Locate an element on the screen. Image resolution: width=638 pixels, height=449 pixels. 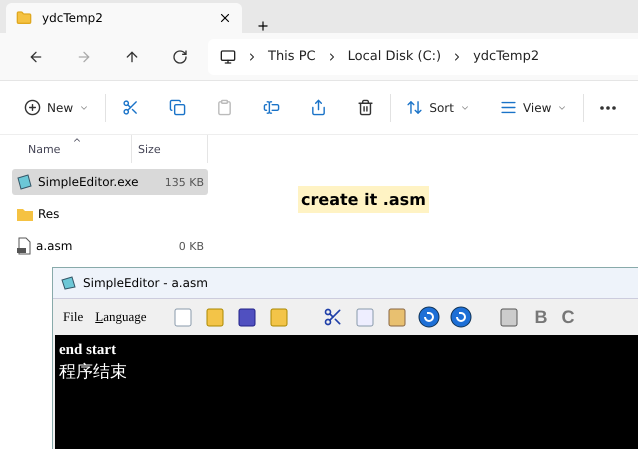
redo-icon is located at coordinates (460, 317).